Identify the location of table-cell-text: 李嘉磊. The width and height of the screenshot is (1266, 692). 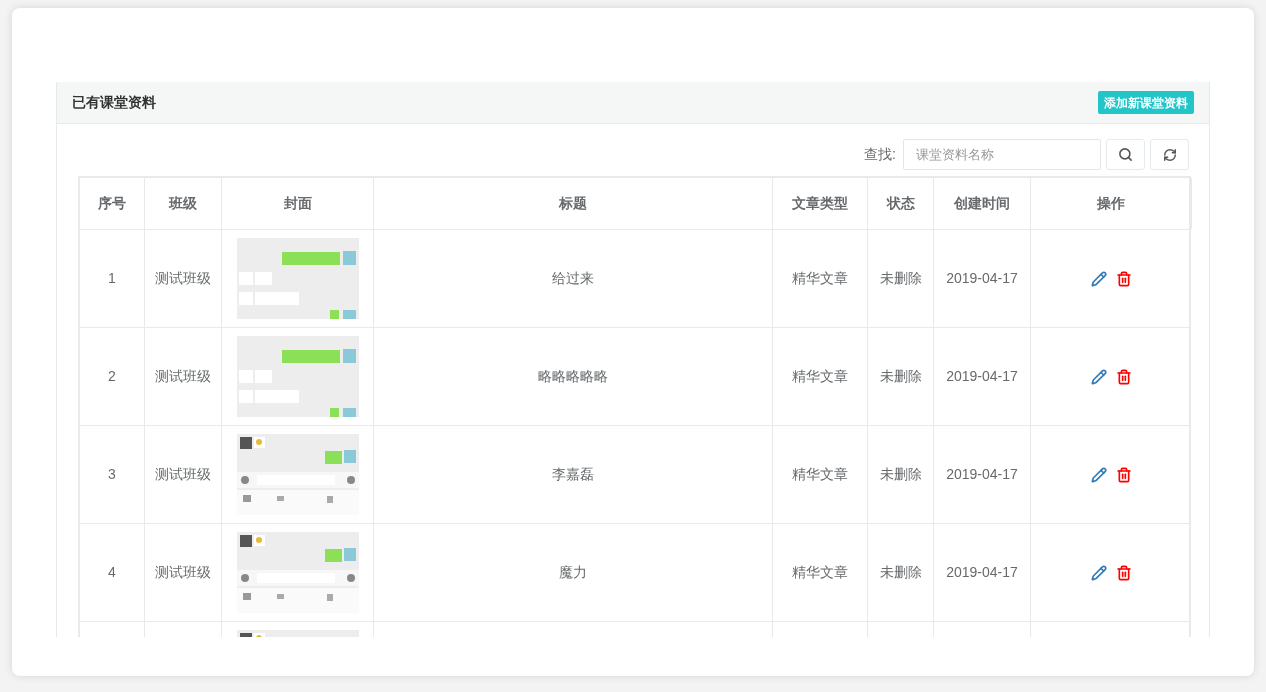
(573, 474).